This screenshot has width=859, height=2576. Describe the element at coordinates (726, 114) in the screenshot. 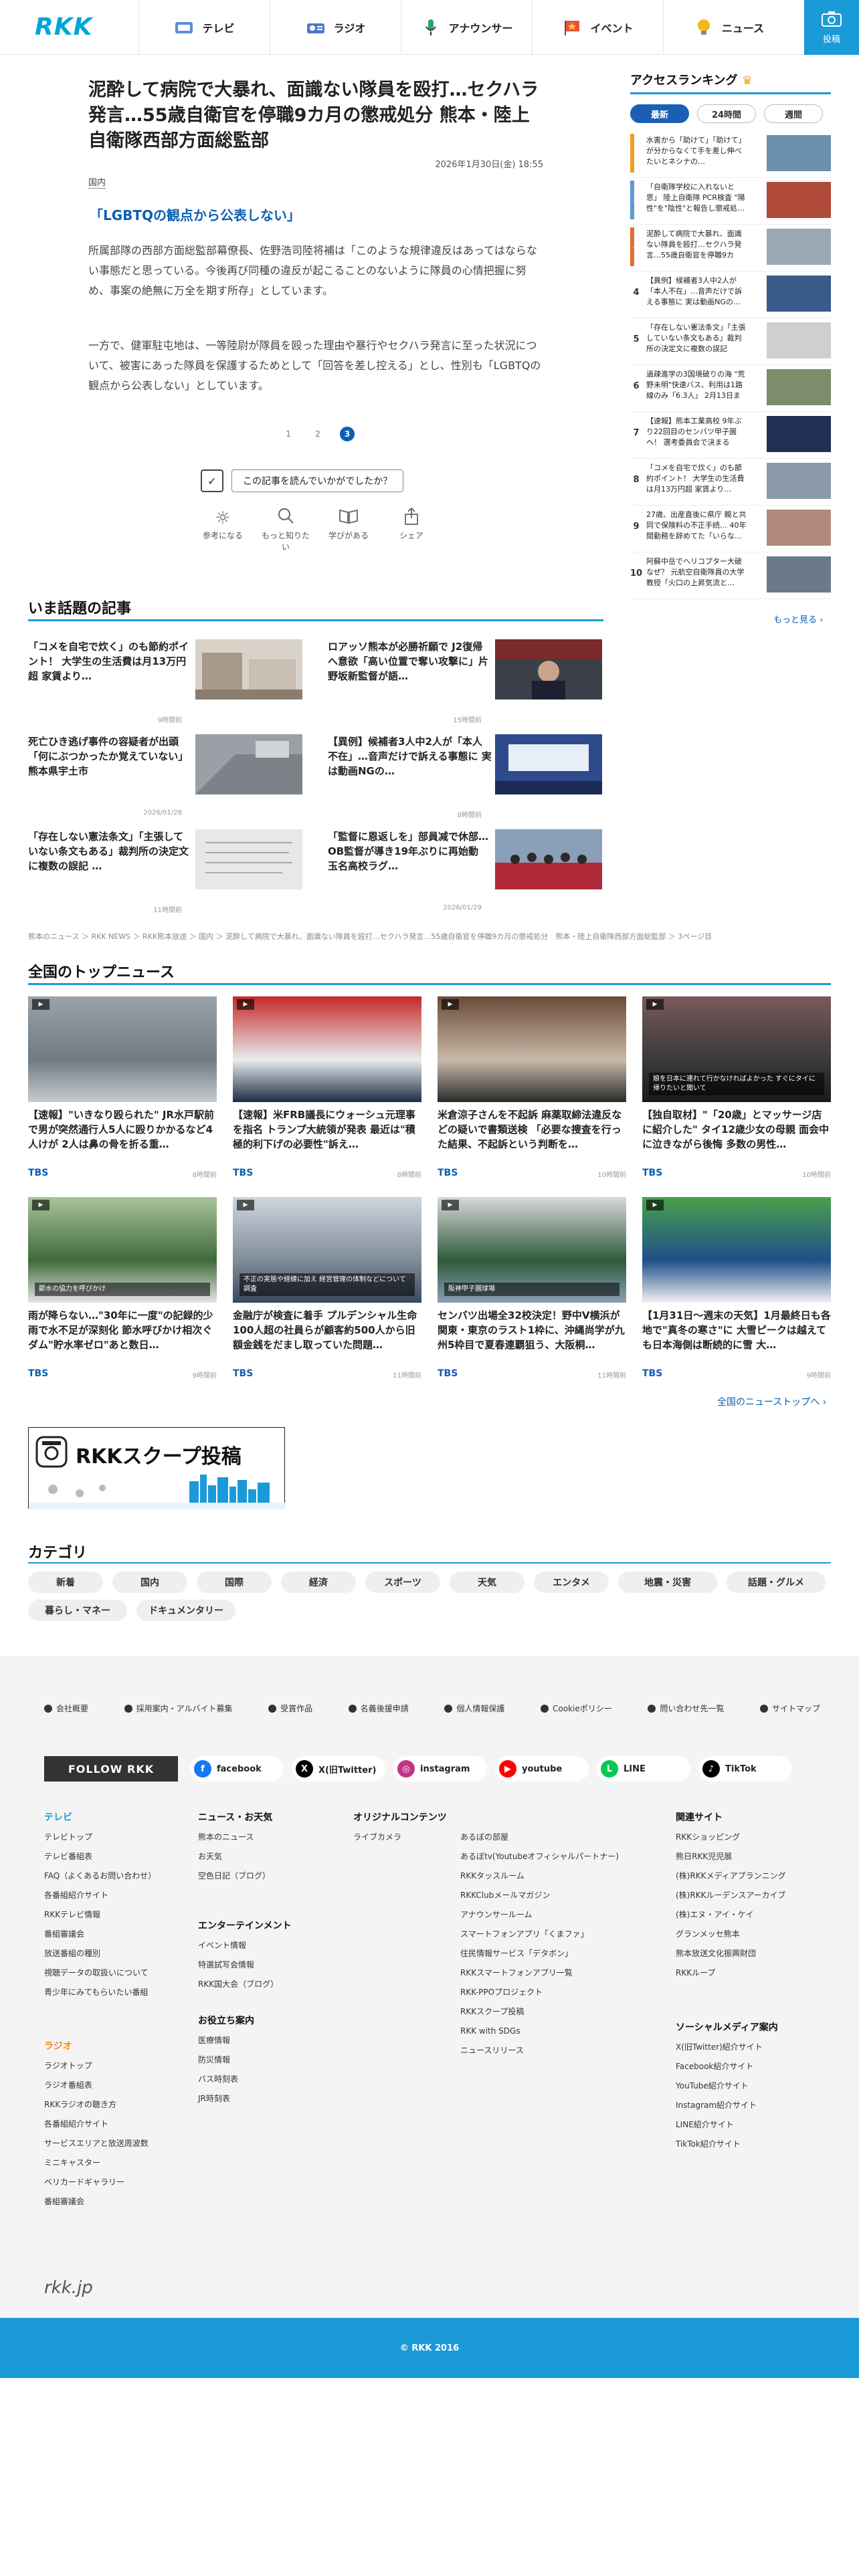

I see `tab-24h: 24時間` at that location.